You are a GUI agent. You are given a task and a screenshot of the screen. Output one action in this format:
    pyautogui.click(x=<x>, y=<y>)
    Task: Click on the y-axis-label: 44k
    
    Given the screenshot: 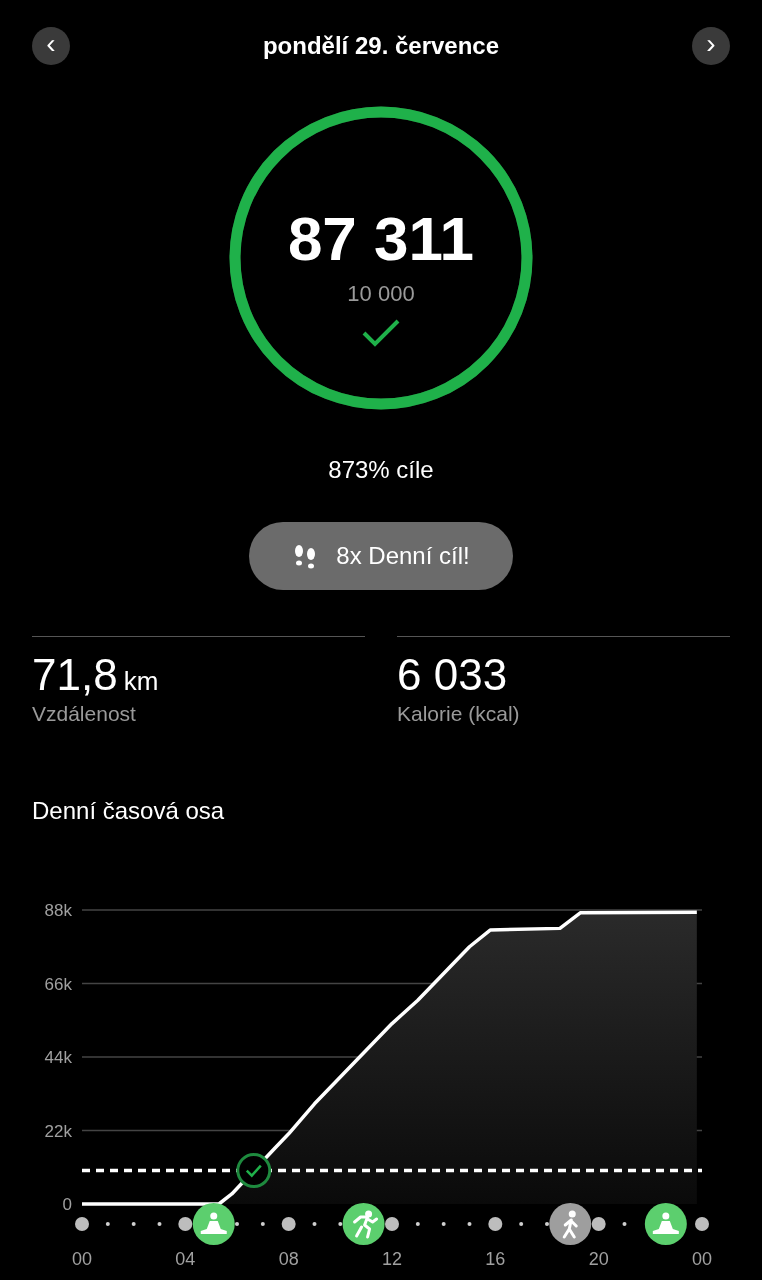 What is the action you would take?
    pyautogui.click(x=58, y=1057)
    